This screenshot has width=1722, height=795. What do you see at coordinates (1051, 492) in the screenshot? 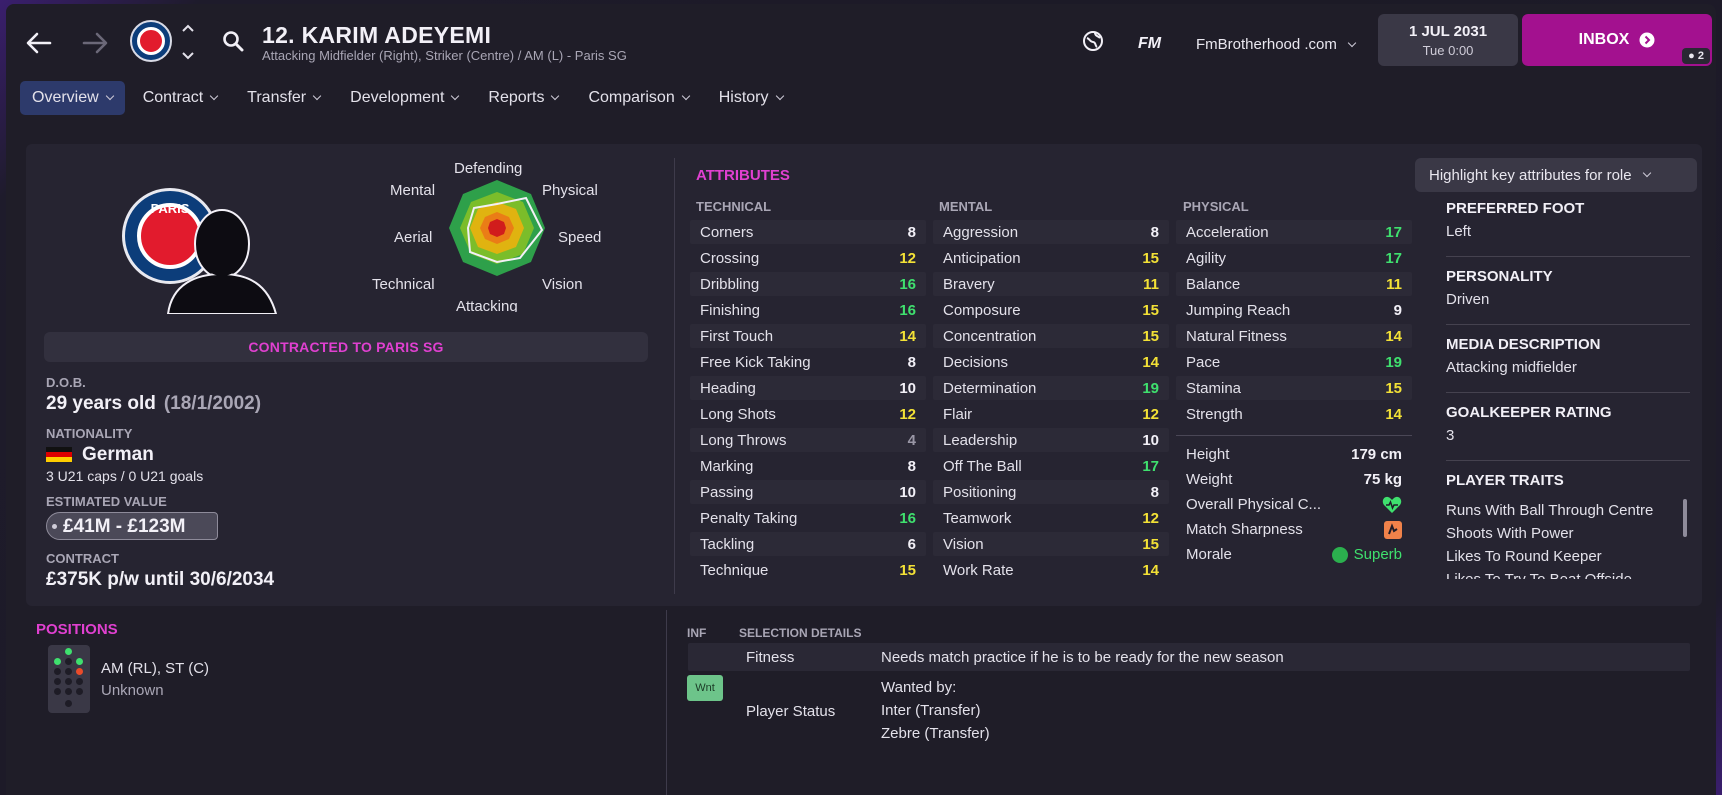
I see `attribute-row: Positioning 8` at bounding box center [1051, 492].